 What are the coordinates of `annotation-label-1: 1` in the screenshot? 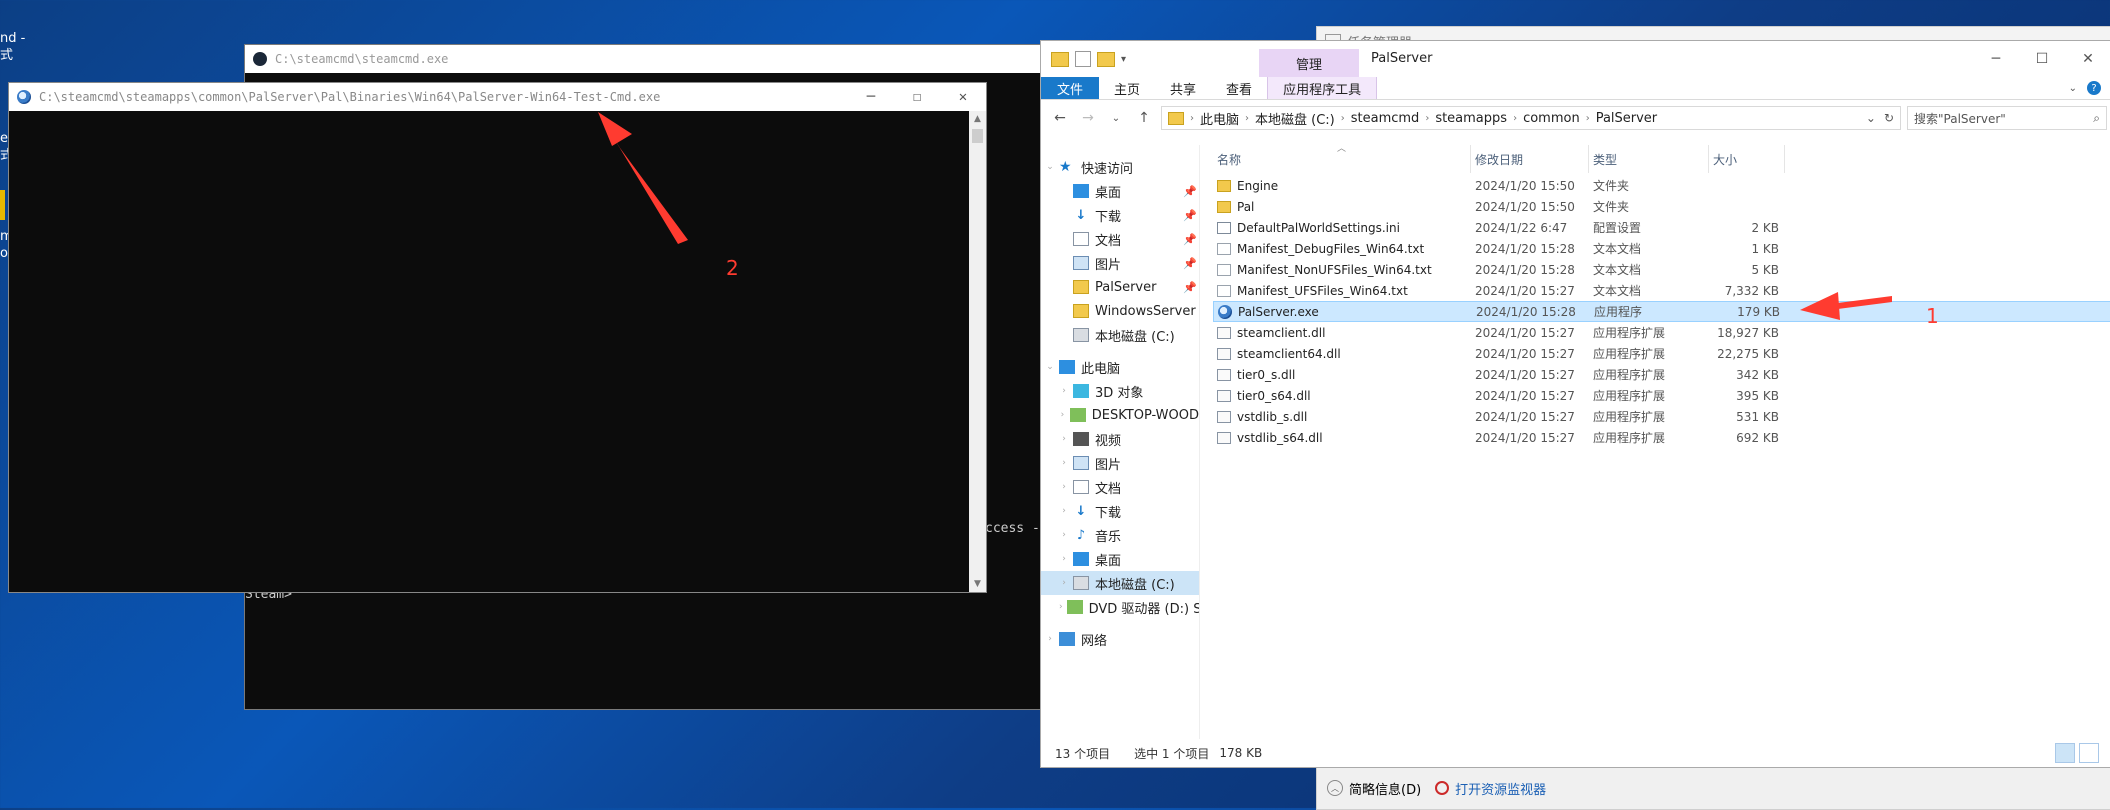 It's located at (1932, 316).